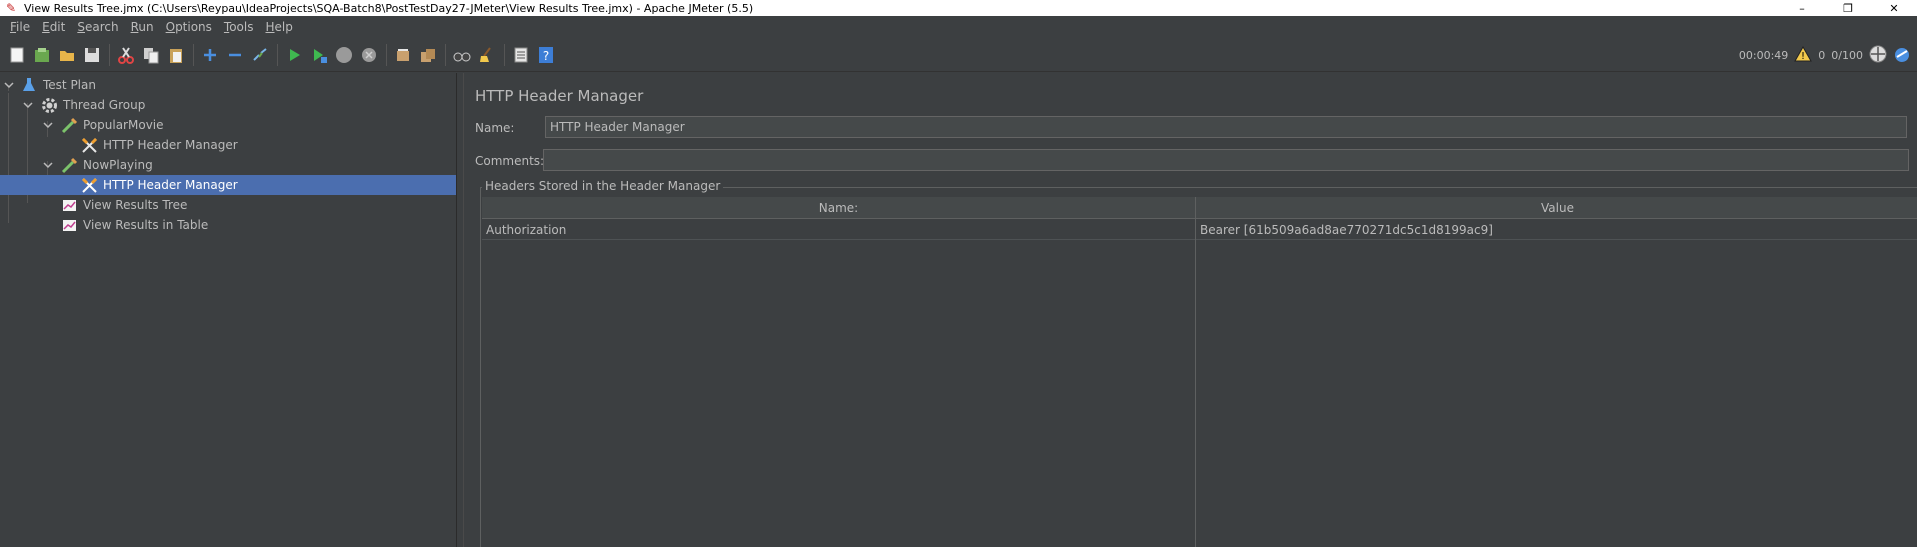 Image resolution: width=1917 pixels, height=547 pixels. Describe the element at coordinates (460, 310) in the screenshot. I see `panel-splitter` at that location.